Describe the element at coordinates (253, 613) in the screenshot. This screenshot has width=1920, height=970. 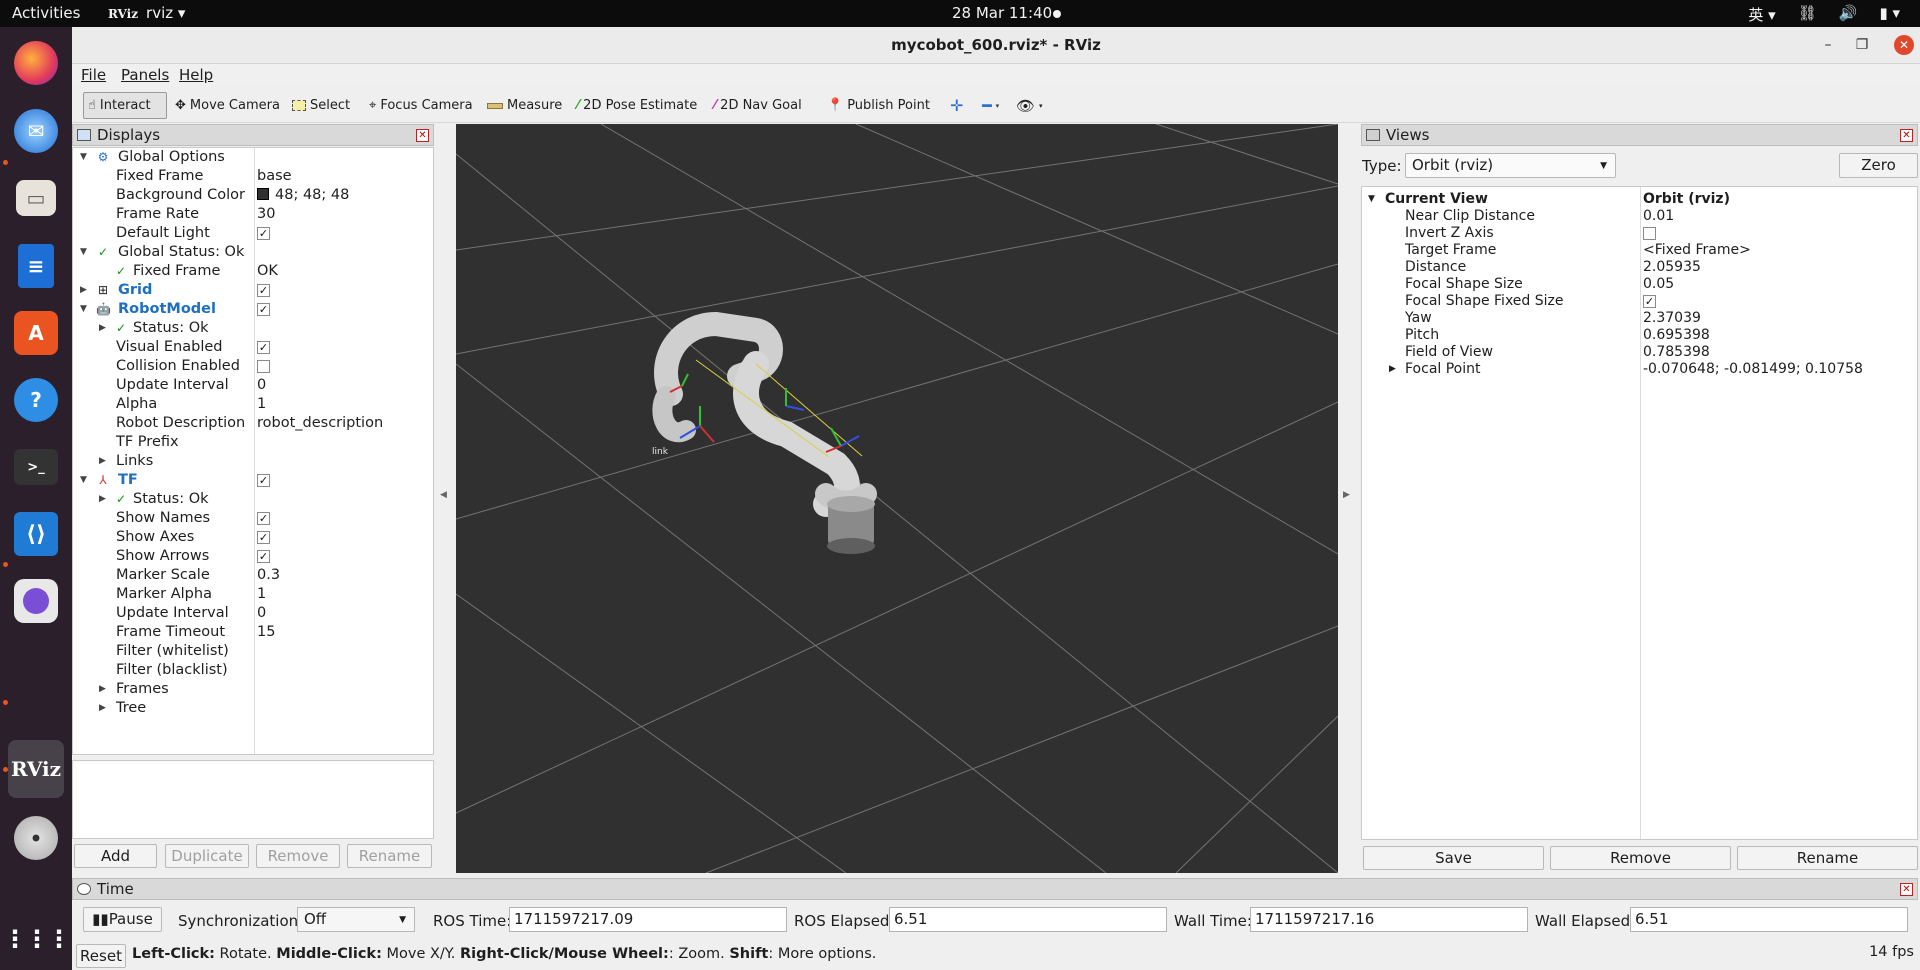
I see `tree-row-tf-update-interval: Update Interval 0` at that location.